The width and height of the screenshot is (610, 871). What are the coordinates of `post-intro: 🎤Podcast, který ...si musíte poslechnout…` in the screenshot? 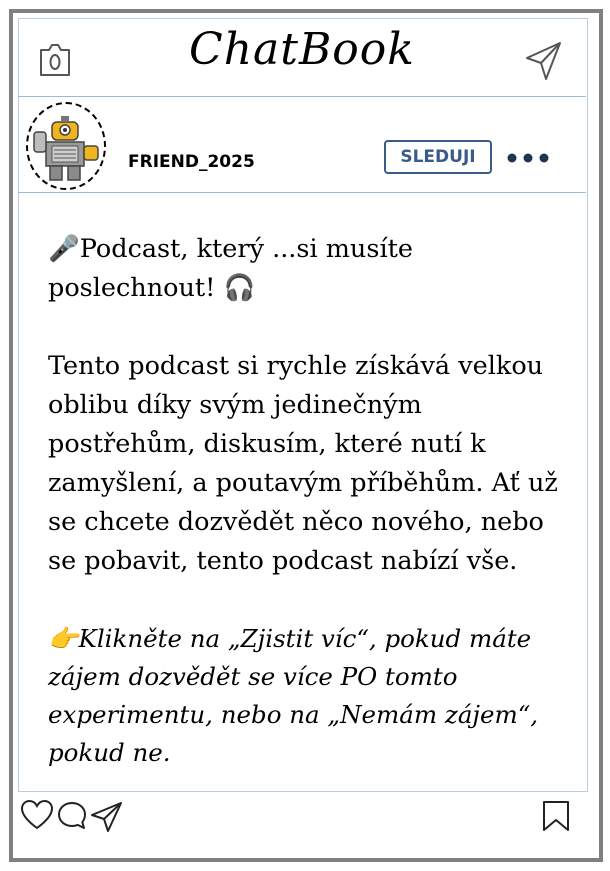 It's located at (305, 269).